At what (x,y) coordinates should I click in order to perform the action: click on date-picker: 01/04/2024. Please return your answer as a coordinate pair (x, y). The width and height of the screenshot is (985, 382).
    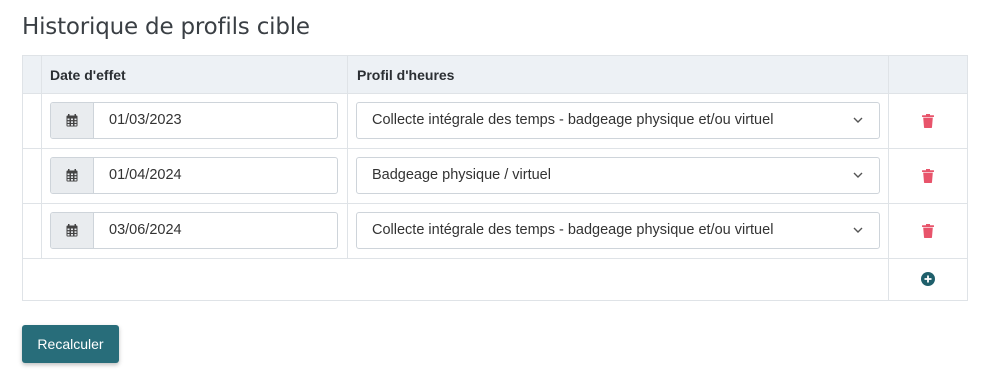
    Looking at the image, I should click on (194, 175).